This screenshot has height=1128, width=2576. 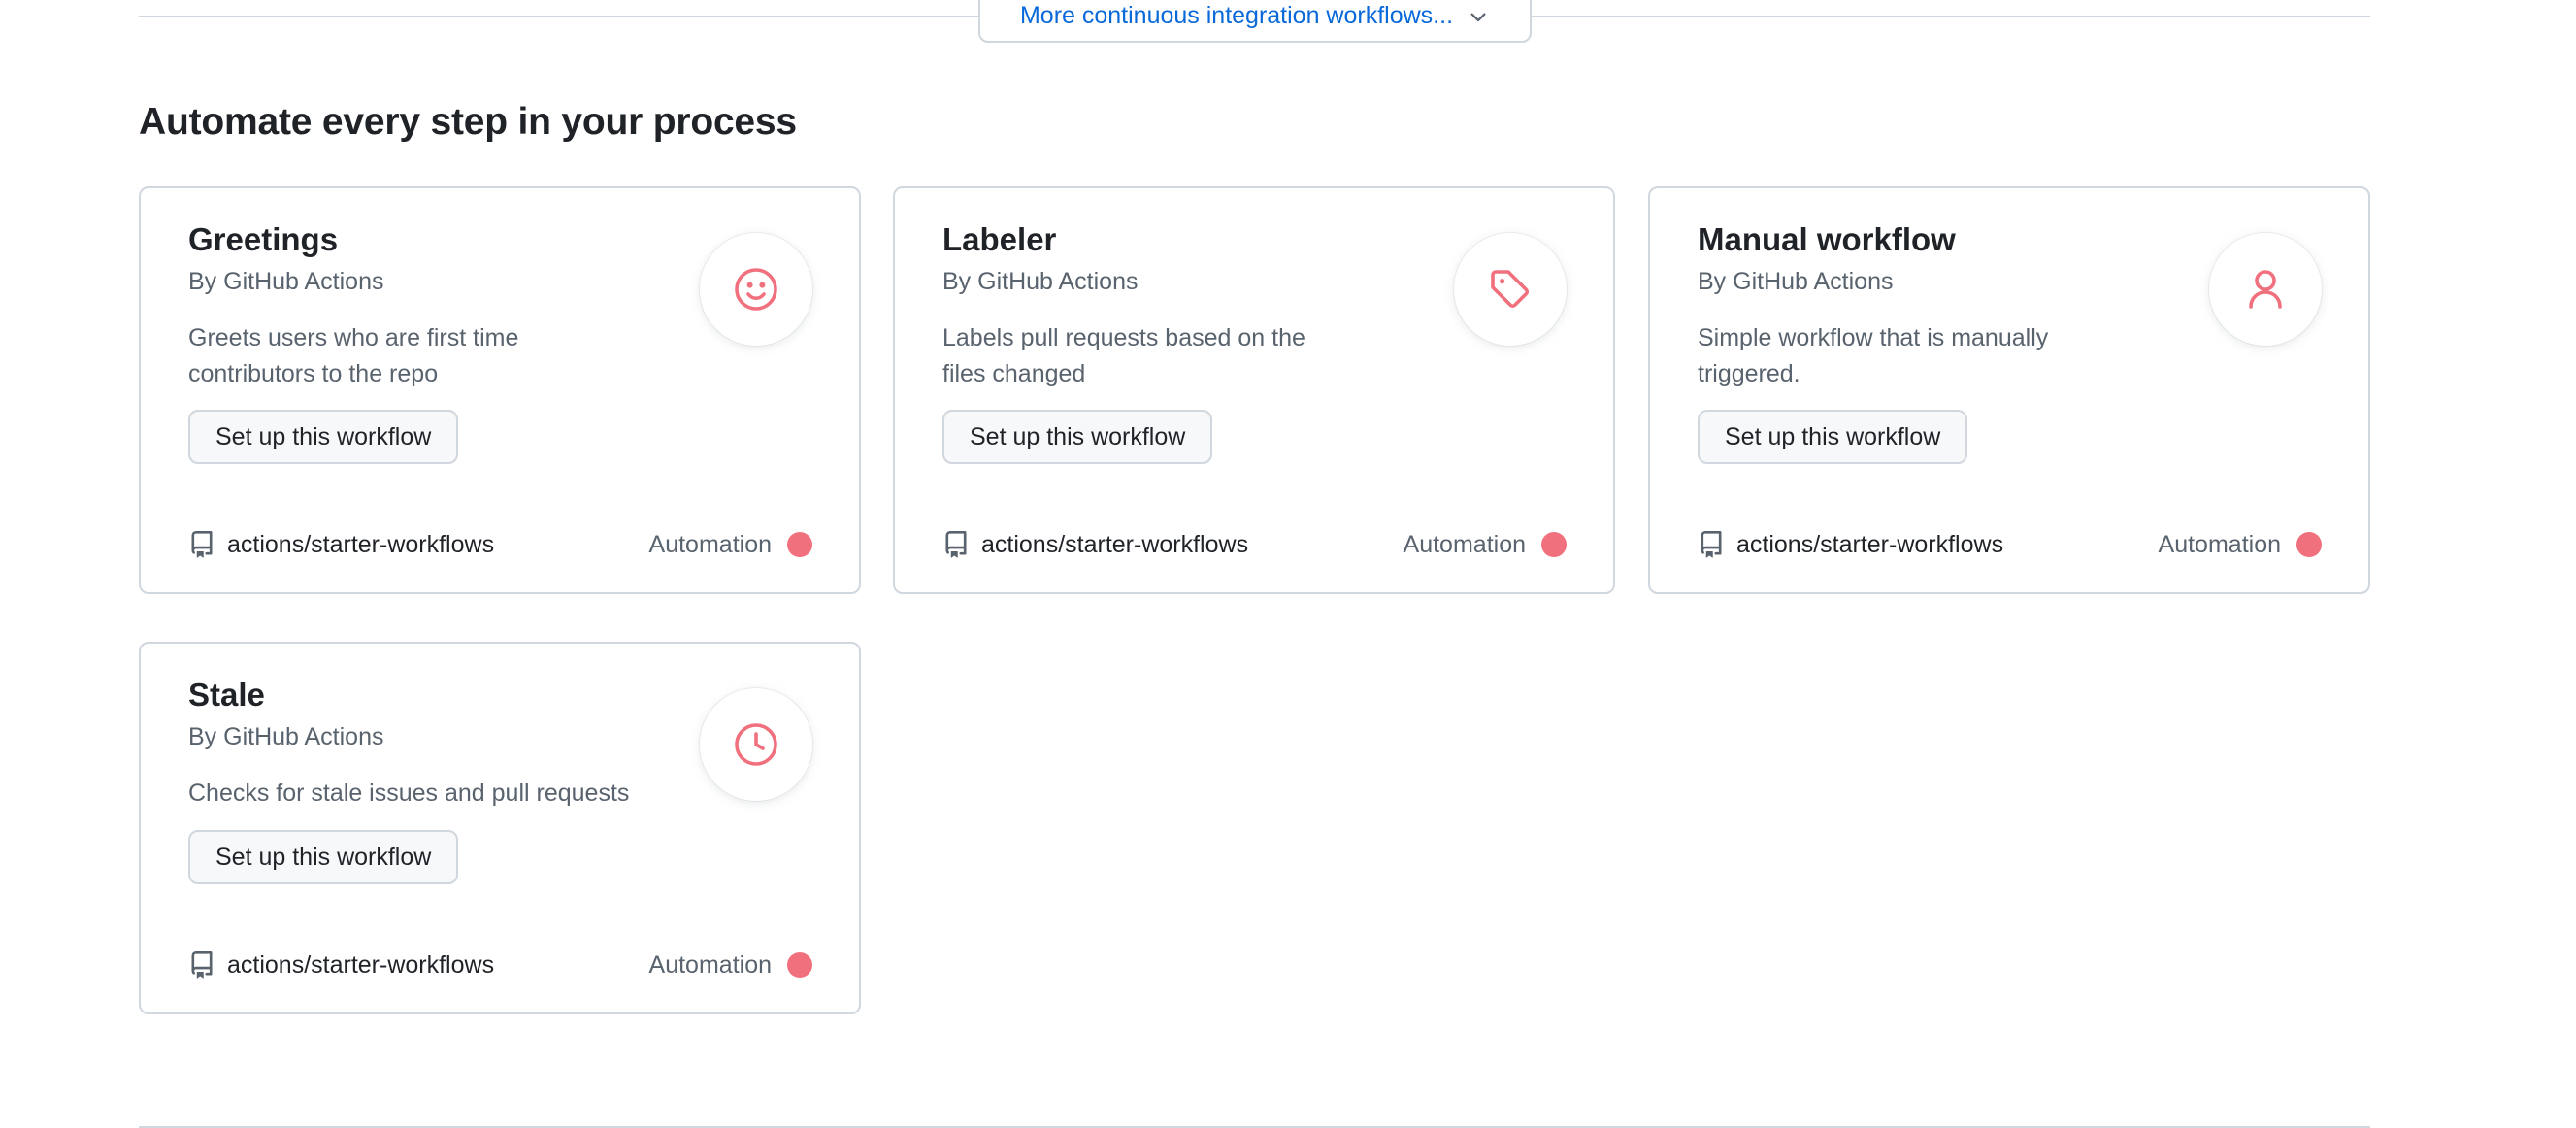 I want to click on clock-icon, so click(x=756, y=744).